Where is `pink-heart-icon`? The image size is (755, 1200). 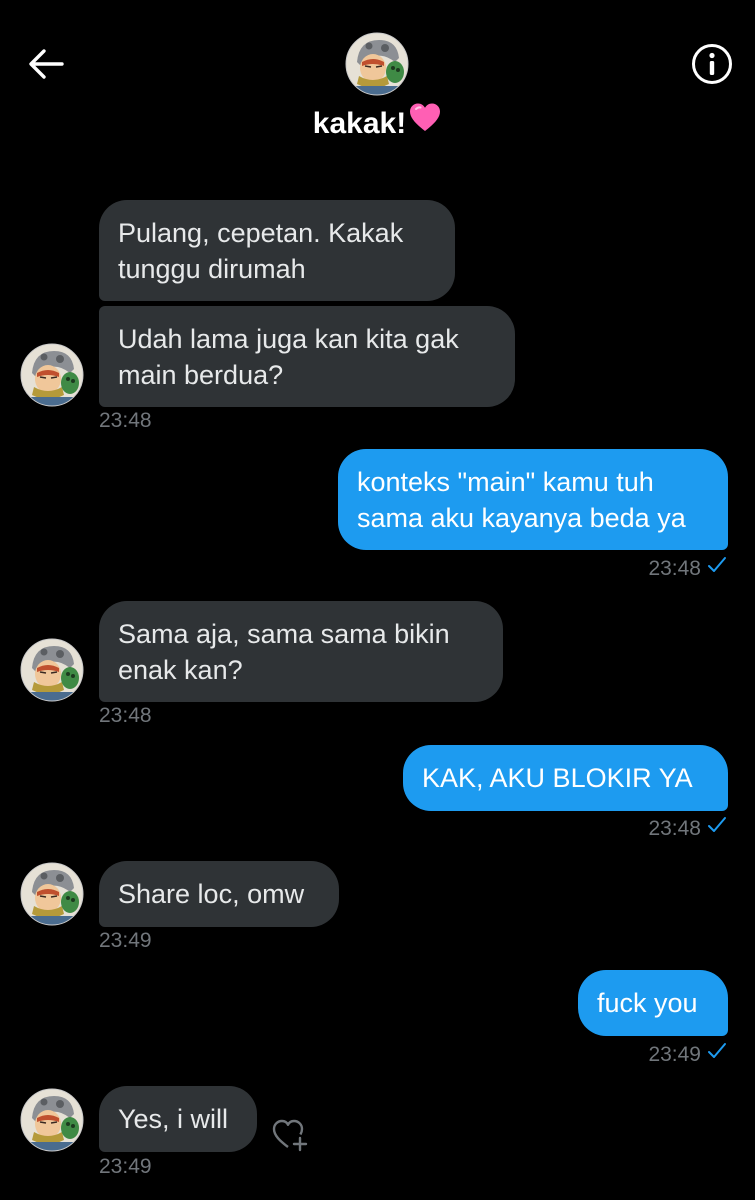 pink-heart-icon is located at coordinates (425, 122).